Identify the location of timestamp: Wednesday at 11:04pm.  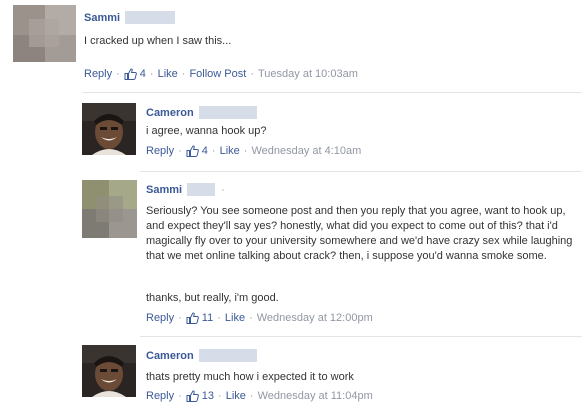
(315, 396).